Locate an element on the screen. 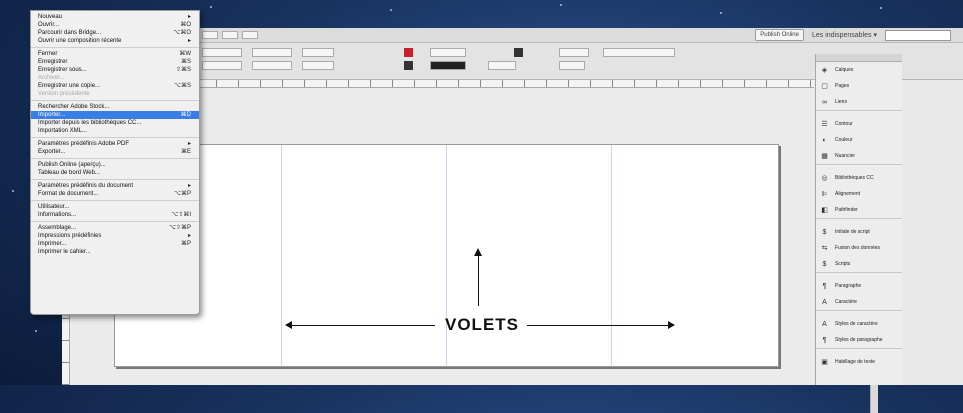 The height and width of the screenshot is (413, 963). text-wrap-icon: ▣ is located at coordinates (824, 362).